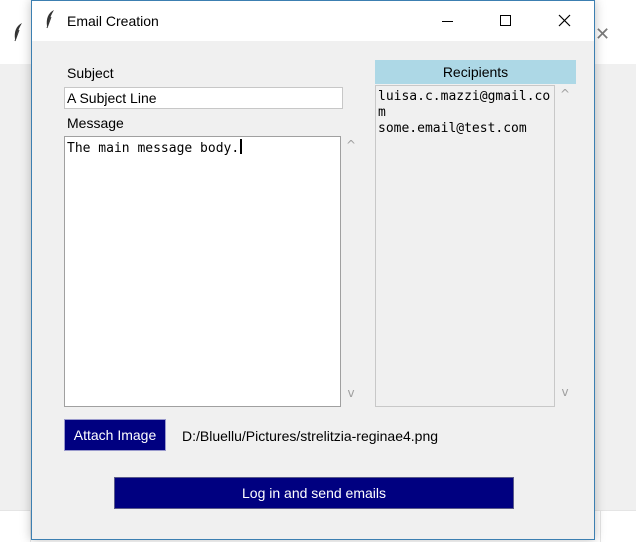 The image size is (636, 542). What do you see at coordinates (475, 72) in the screenshot?
I see `recipients-header: Recipients` at bounding box center [475, 72].